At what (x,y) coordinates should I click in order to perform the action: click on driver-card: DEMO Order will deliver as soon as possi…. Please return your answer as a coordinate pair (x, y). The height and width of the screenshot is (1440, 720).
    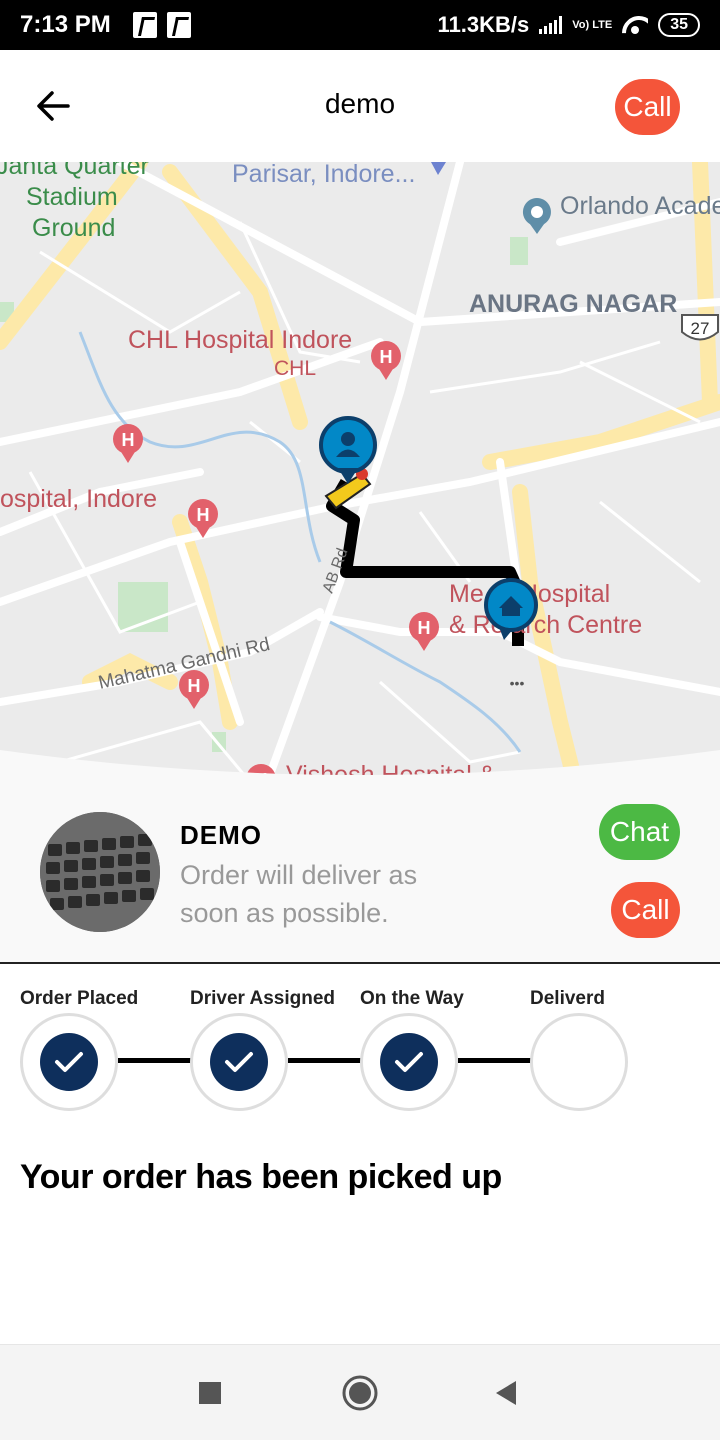
    Looking at the image, I should click on (360, 856).